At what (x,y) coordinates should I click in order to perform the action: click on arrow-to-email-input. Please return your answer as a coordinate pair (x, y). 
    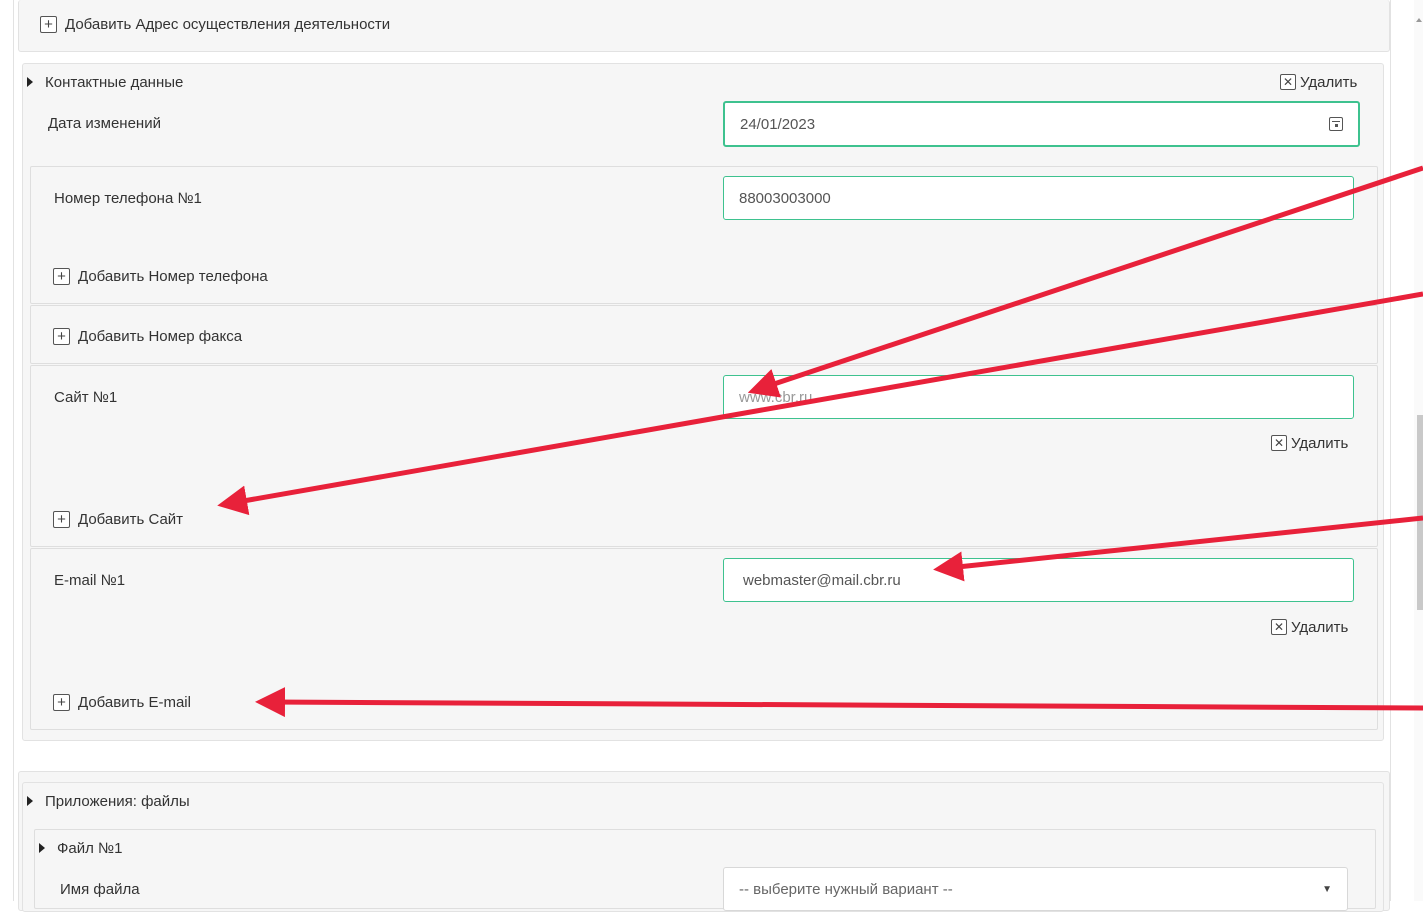
    Looking at the image, I should click on (1178, 548).